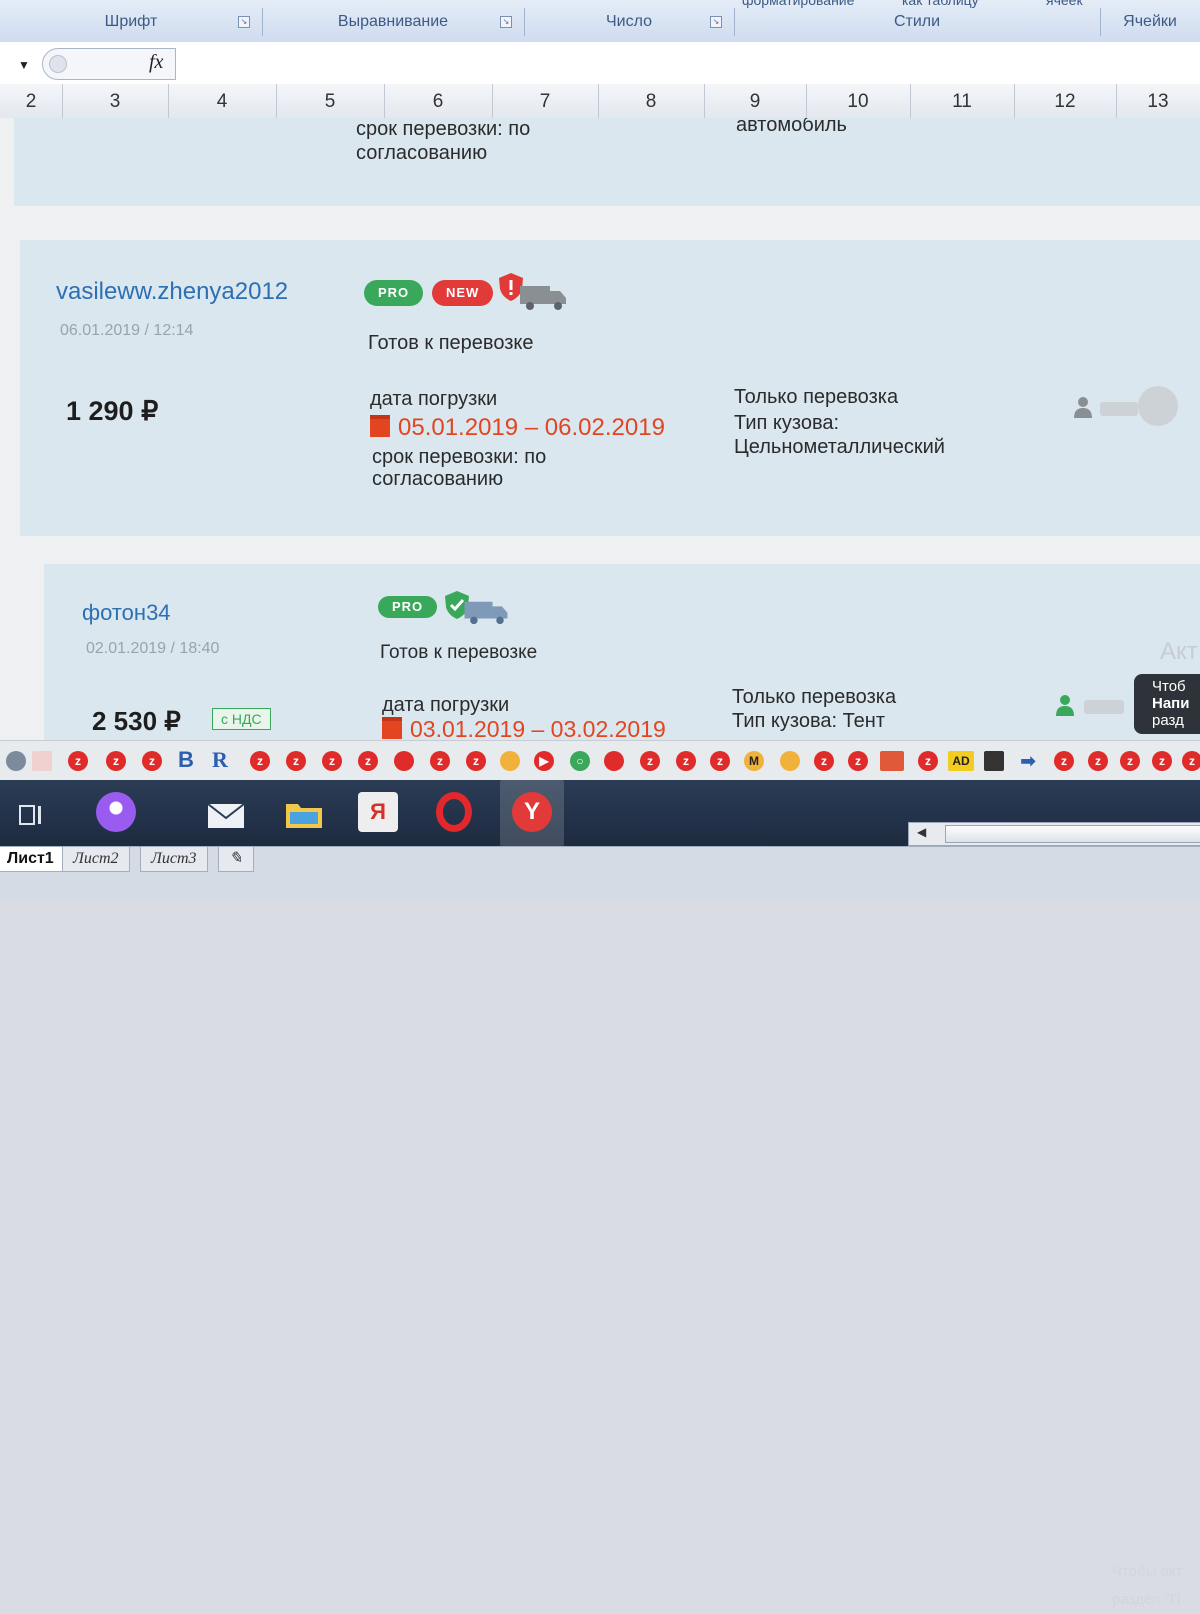 This screenshot has width=1200, height=1614. I want to click on ribbon-group-number: Число ↘, so click(629, 22).